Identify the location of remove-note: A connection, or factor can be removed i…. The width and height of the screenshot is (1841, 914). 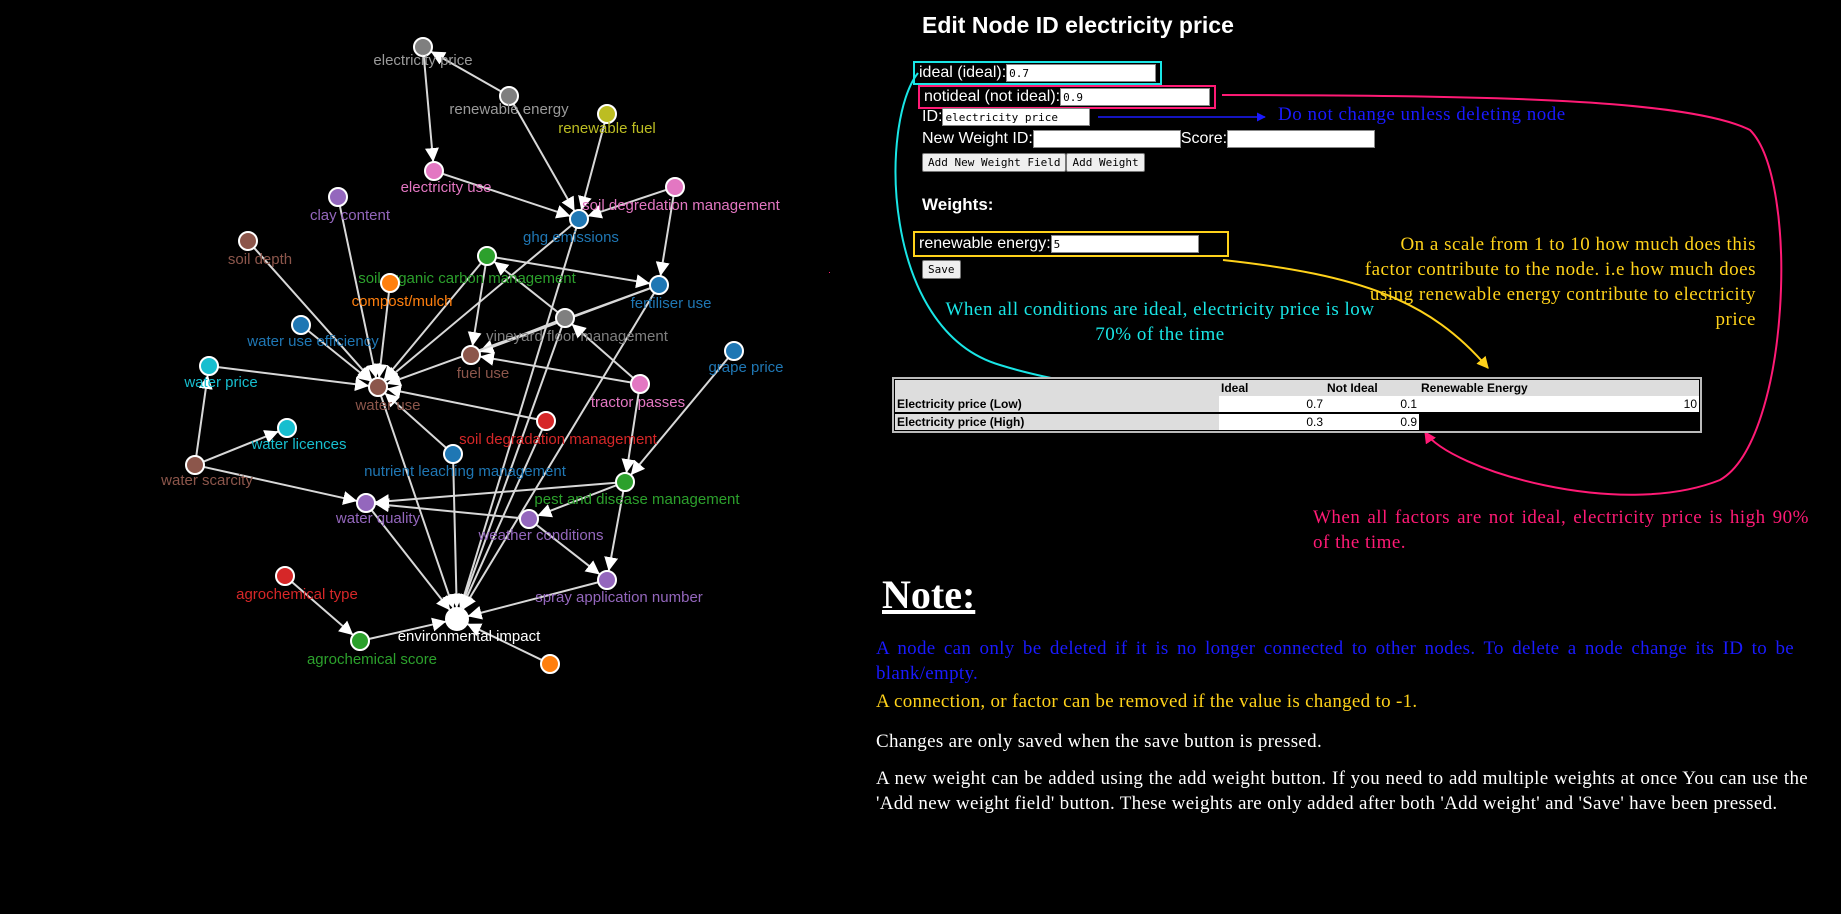
(1147, 701).